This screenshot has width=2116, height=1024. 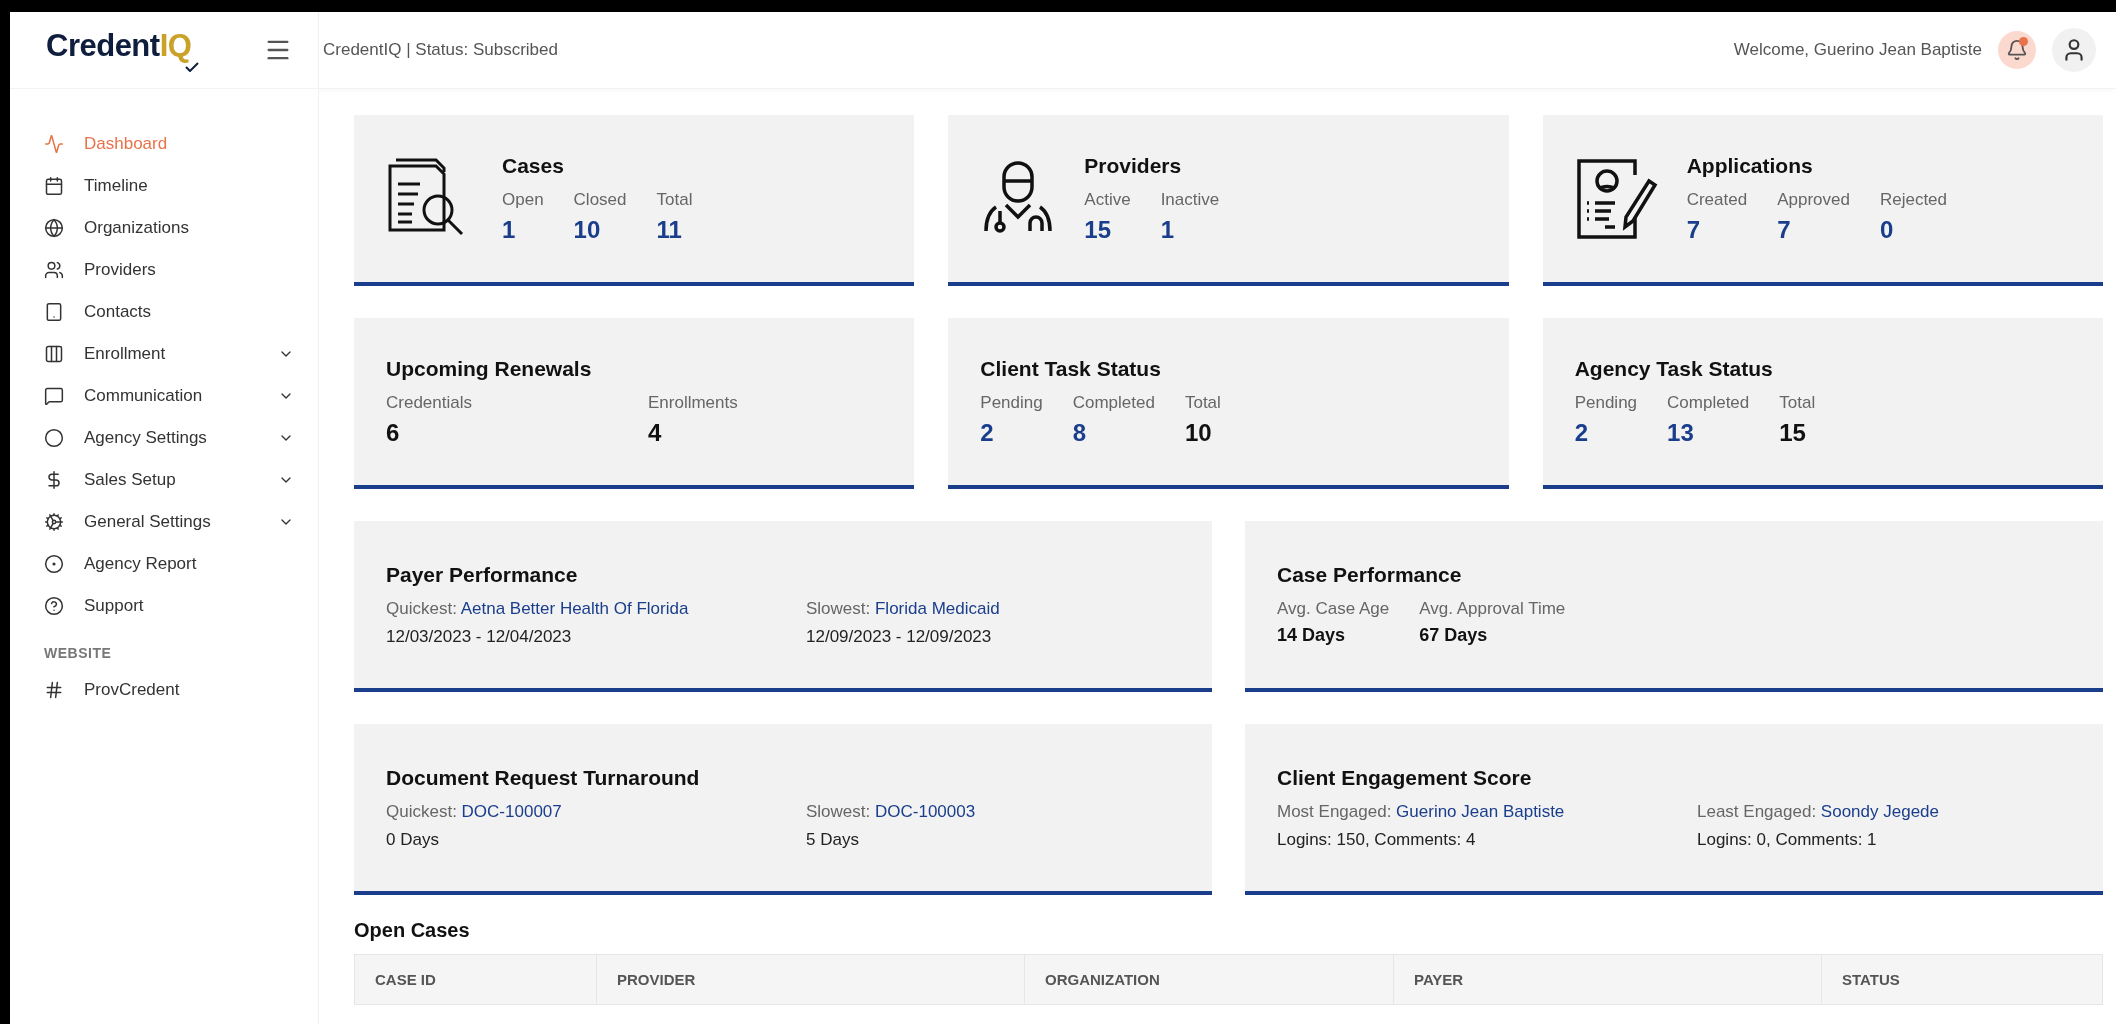 What do you see at coordinates (2074, 50) in the screenshot?
I see `user-button` at bounding box center [2074, 50].